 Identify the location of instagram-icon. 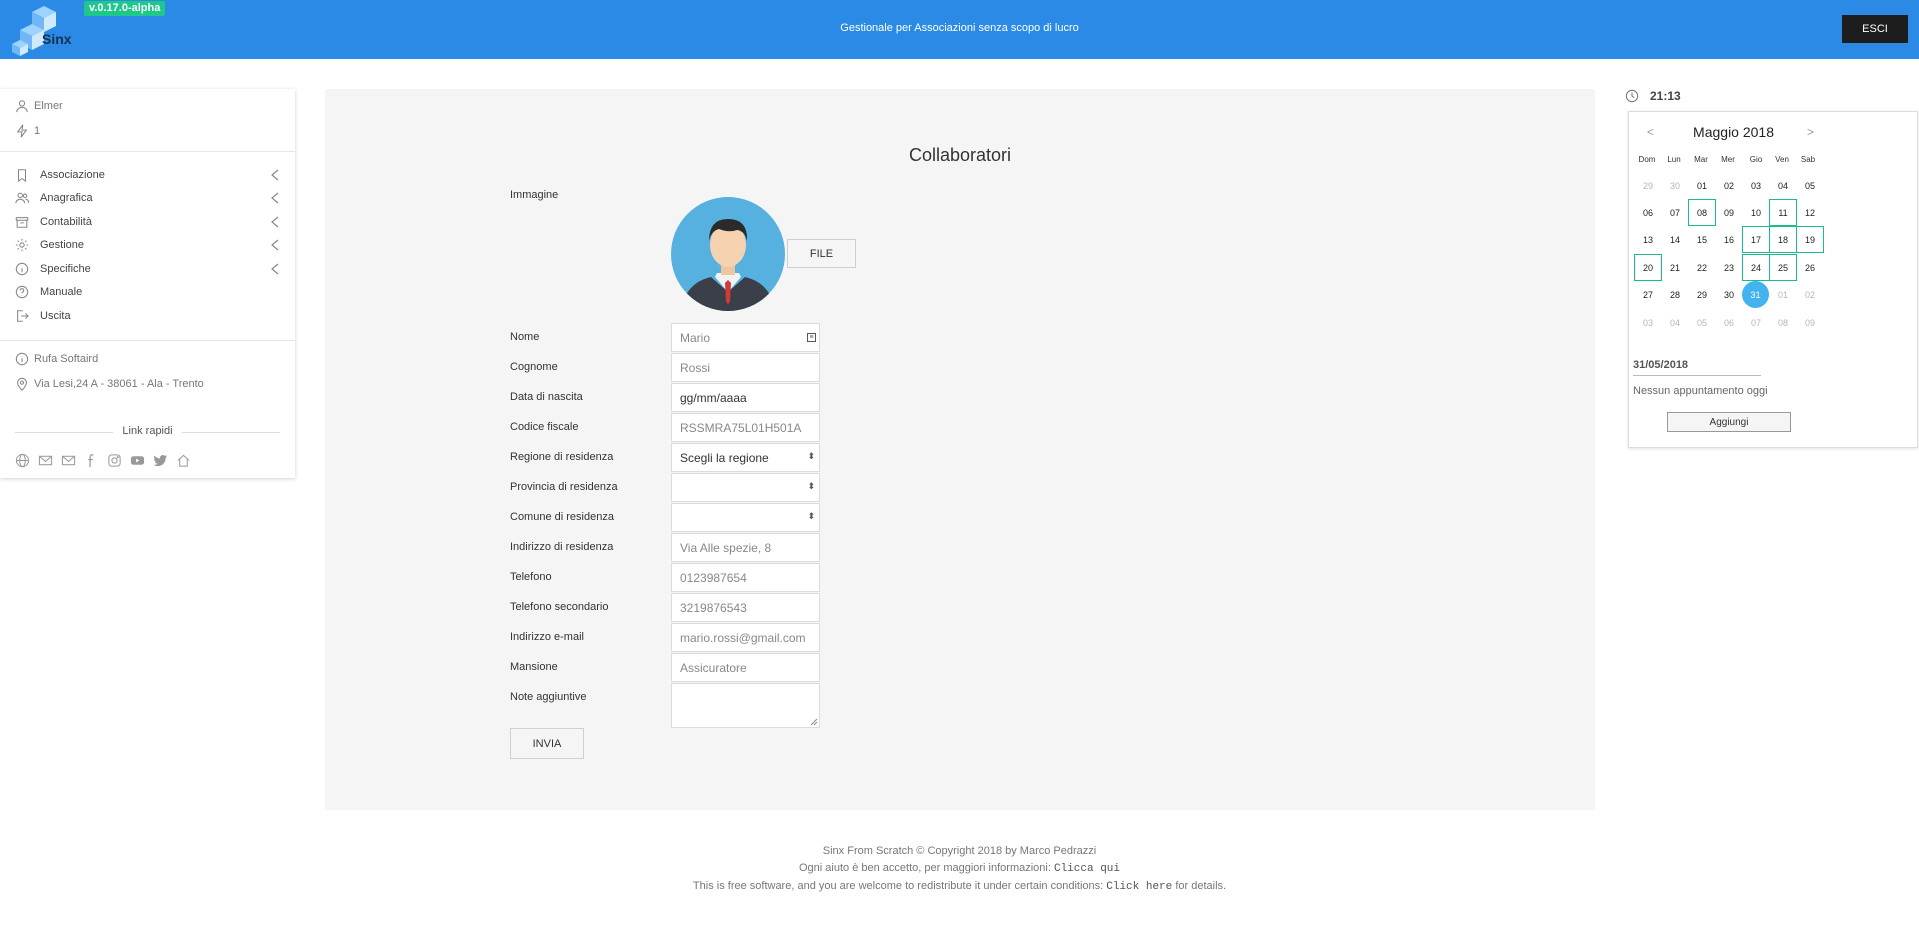
(114, 460).